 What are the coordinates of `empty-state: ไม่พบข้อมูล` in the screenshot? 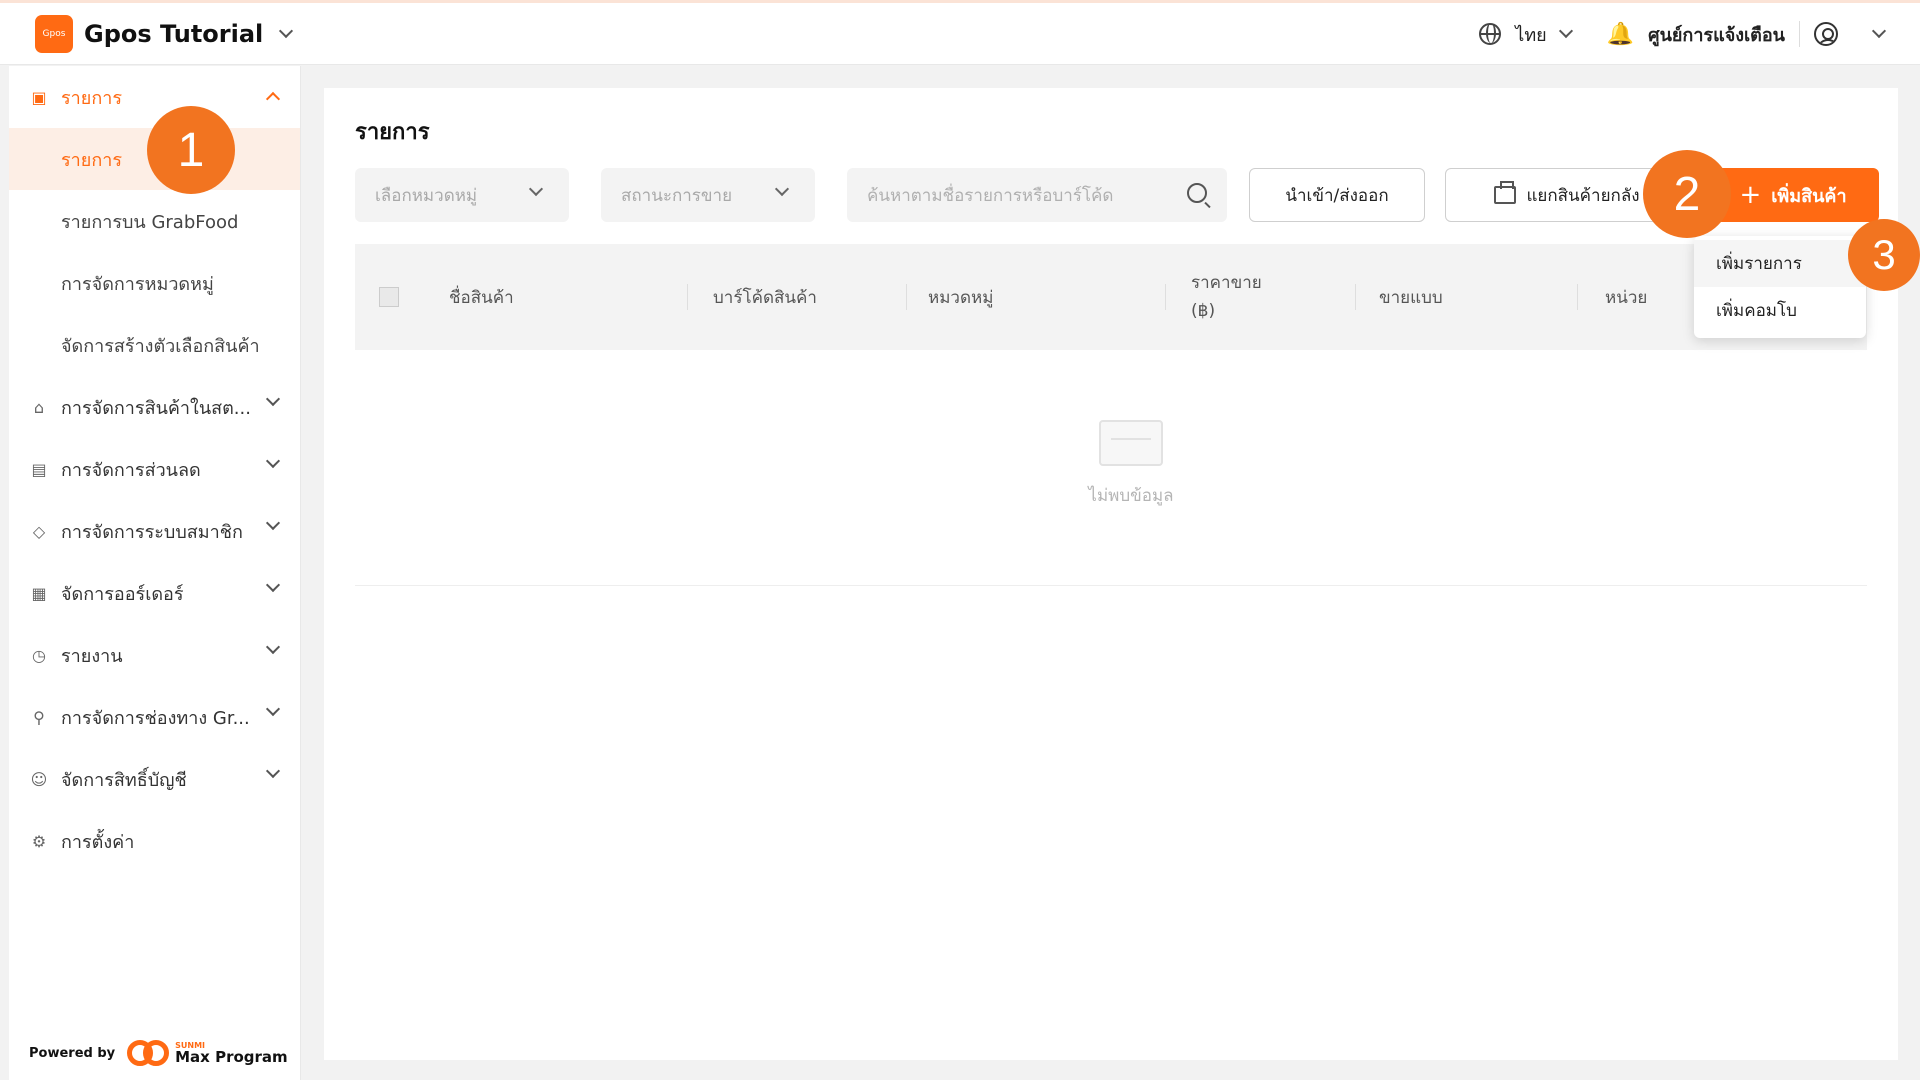 It's located at (1131, 464).